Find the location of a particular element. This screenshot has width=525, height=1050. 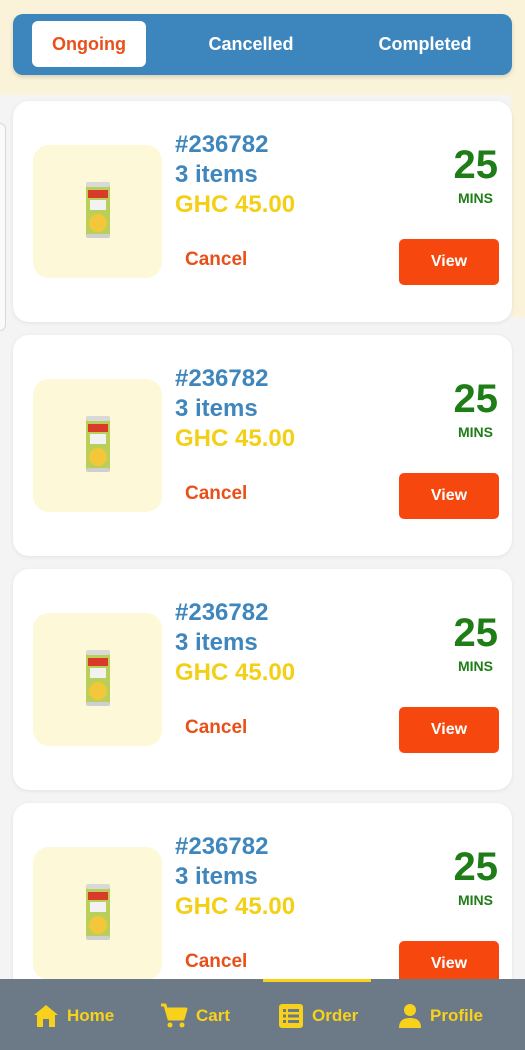

profile-icon is located at coordinates (410, 1016).